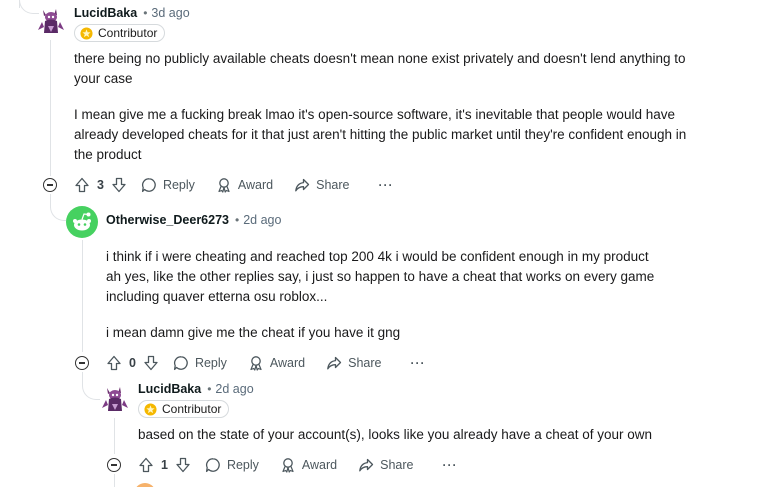 The image size is (769, 487). I want to click on thread-line-c3, so click(114, 436).